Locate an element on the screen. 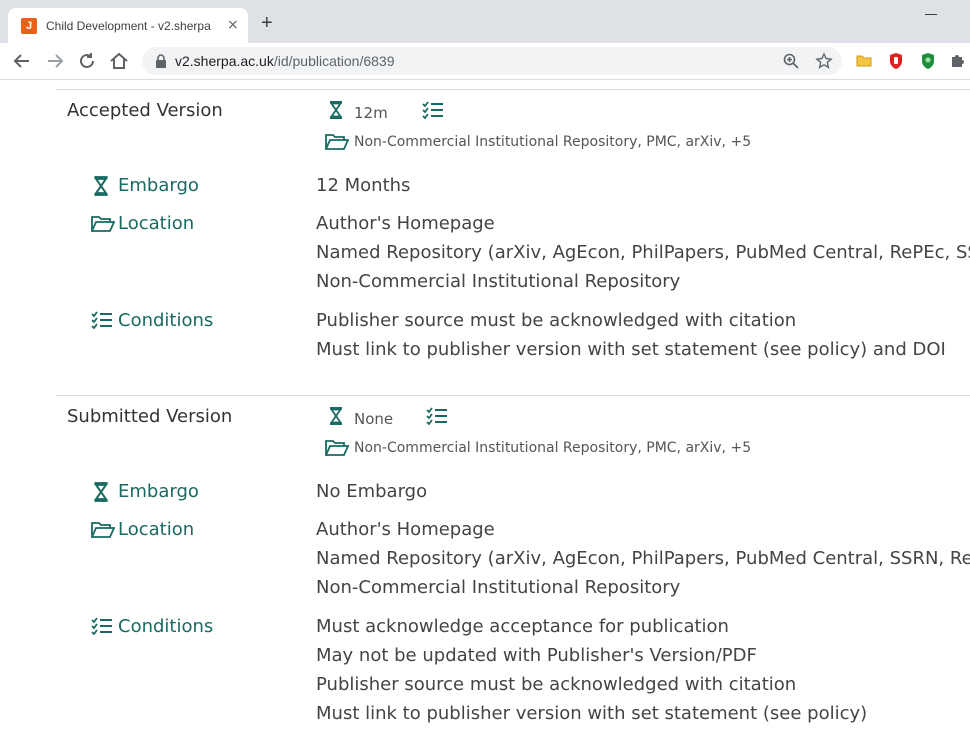 The width and height of the screenshot is (970, 736). url-host: v2.sherpa.ac.uk is located at coordinates (224, 61).